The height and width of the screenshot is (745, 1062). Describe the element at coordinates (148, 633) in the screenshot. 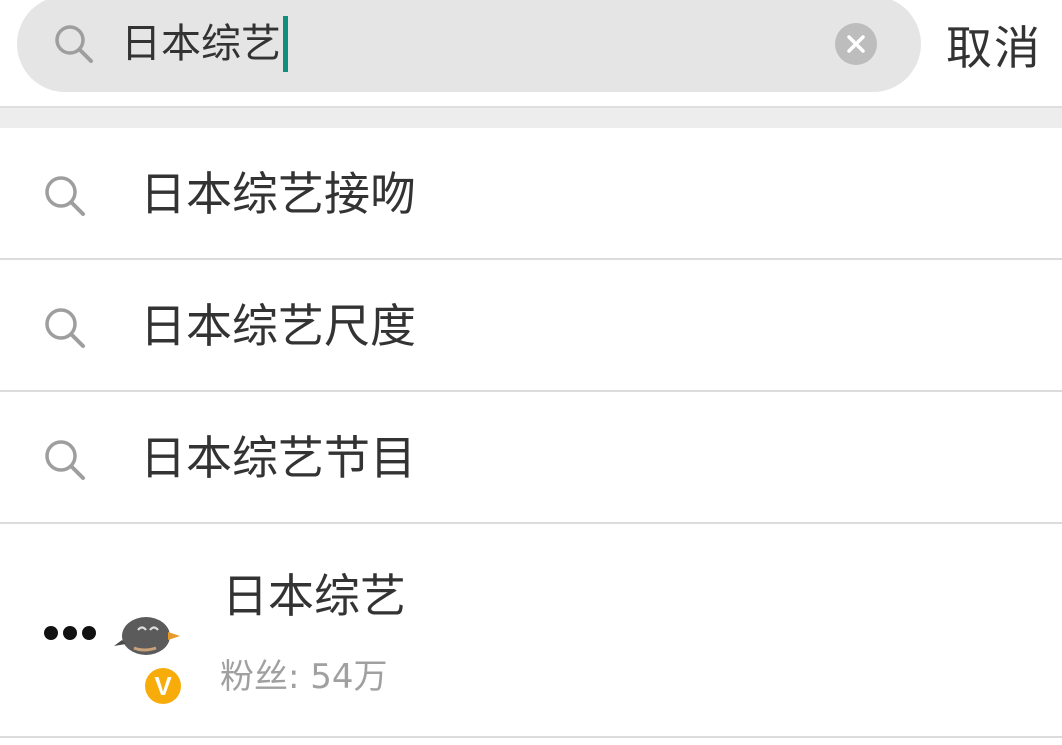

I see `avatar` at that location.